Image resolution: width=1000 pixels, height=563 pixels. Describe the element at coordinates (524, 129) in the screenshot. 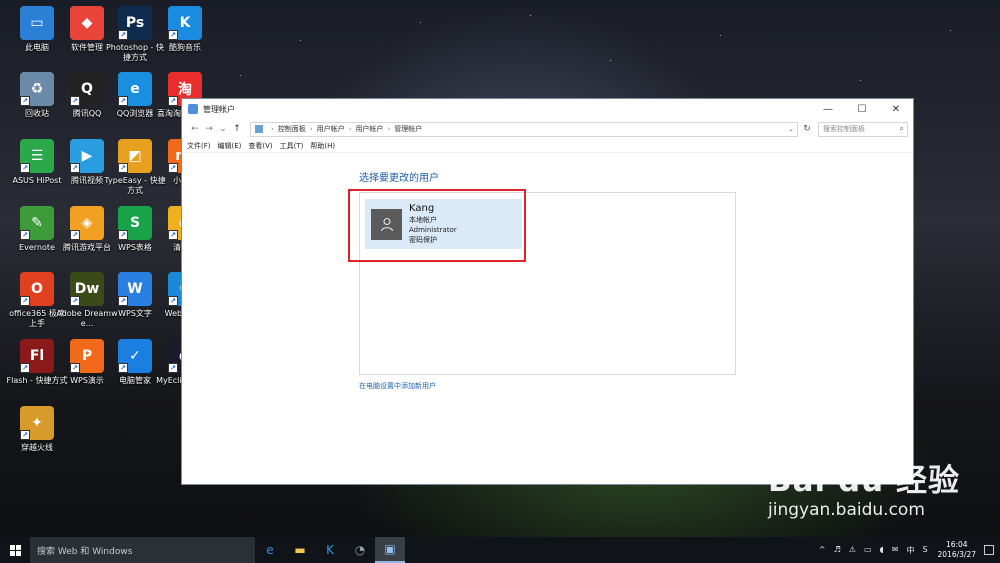

I see `address-bar: › 控制面板 › 用户帐户 › 用户帐户 › 管理帐户 ⌄` at that location.